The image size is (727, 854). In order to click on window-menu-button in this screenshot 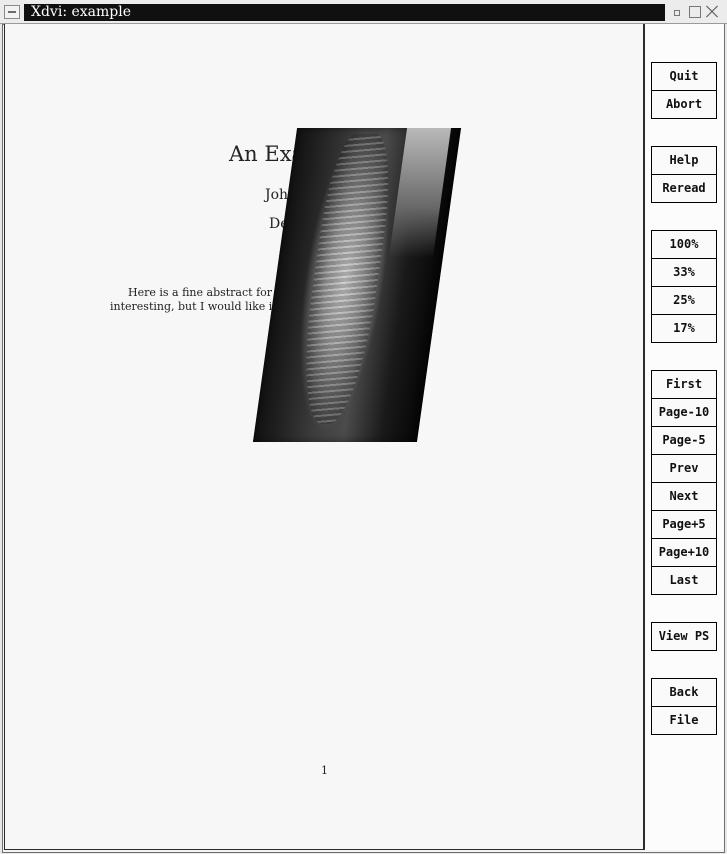, I will do `click(12, 12)`.